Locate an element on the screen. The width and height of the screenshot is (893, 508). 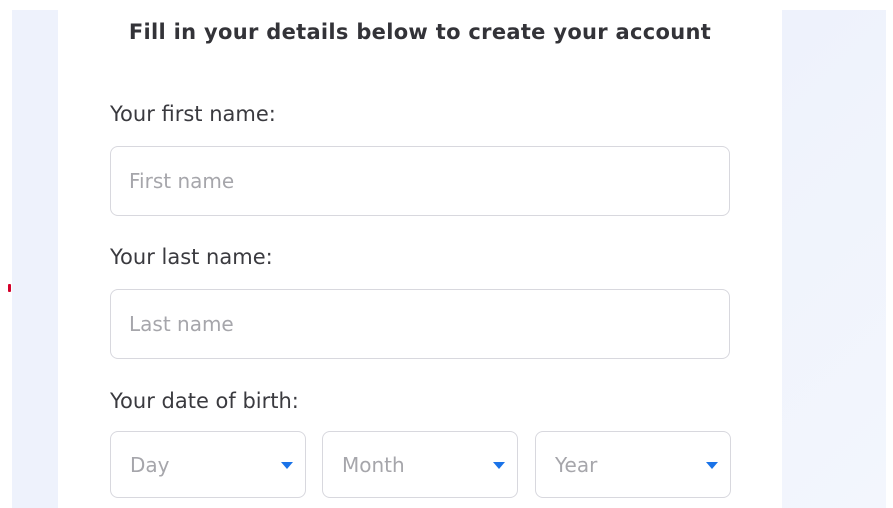
background-right-panel is located at coordinates (834, 259).